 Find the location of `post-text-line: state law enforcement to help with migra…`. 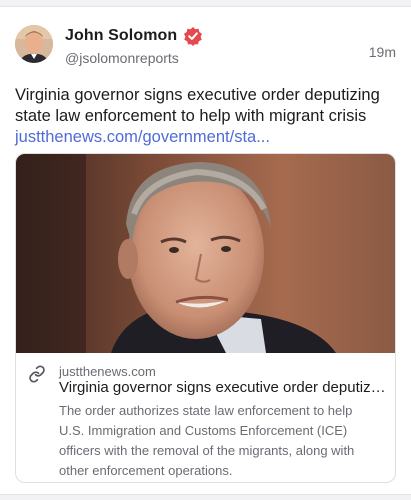

post-text-line: state law enforcement to help with migra… is located at coordinates (191, 116).